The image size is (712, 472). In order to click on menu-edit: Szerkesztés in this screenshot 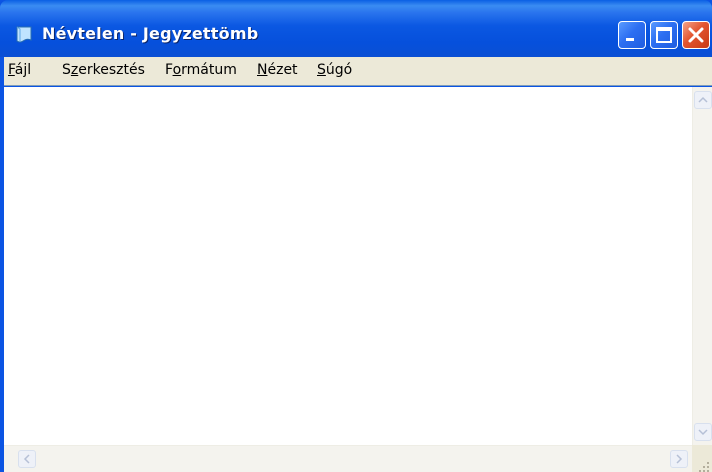, I will do `click(103, 70)`.